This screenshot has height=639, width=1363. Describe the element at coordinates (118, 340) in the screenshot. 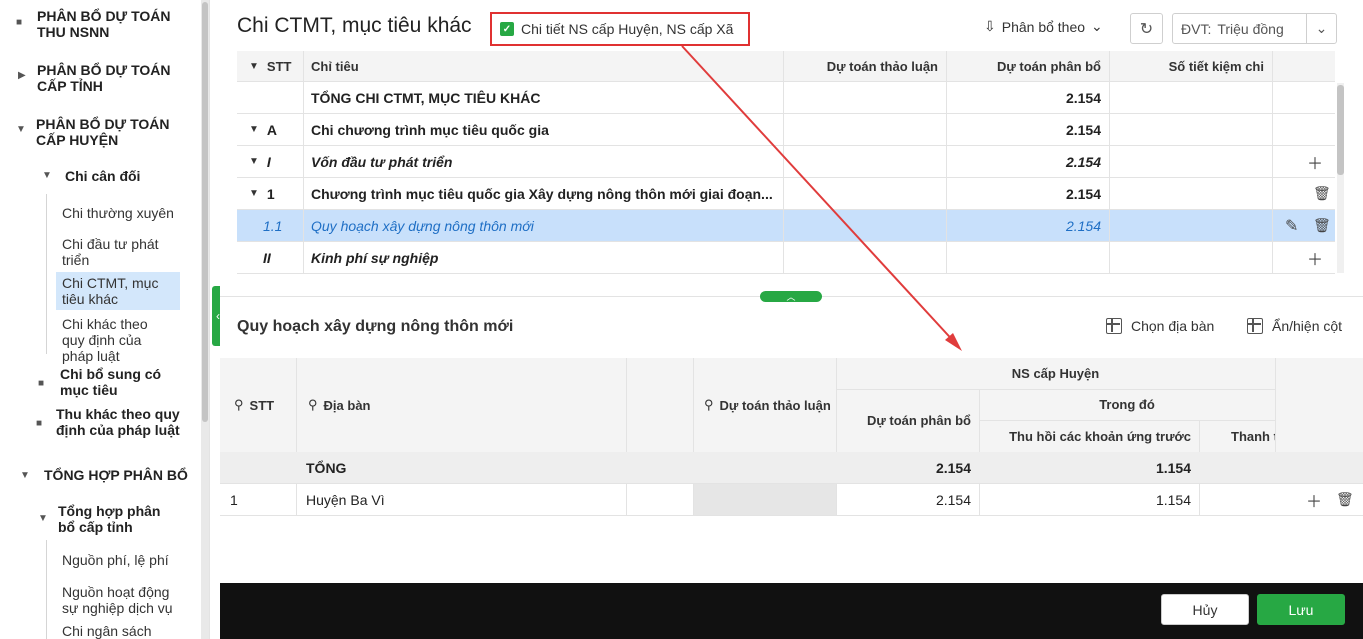

I see `sidebar-item-chi-khac: Chi khác theo quy định của pháp luật` at that location.